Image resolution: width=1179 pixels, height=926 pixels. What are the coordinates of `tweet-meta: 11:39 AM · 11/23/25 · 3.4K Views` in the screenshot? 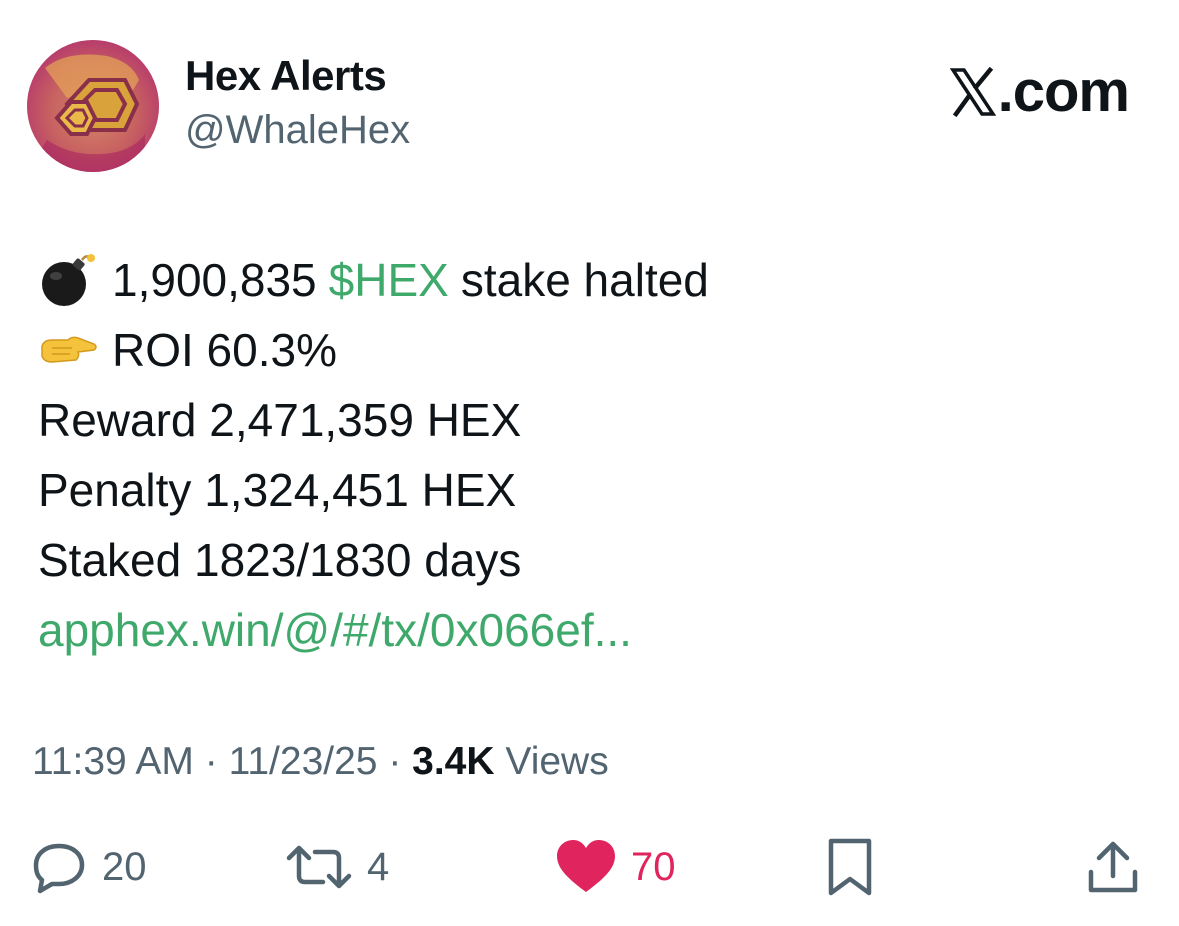 It's located at (320, 762).